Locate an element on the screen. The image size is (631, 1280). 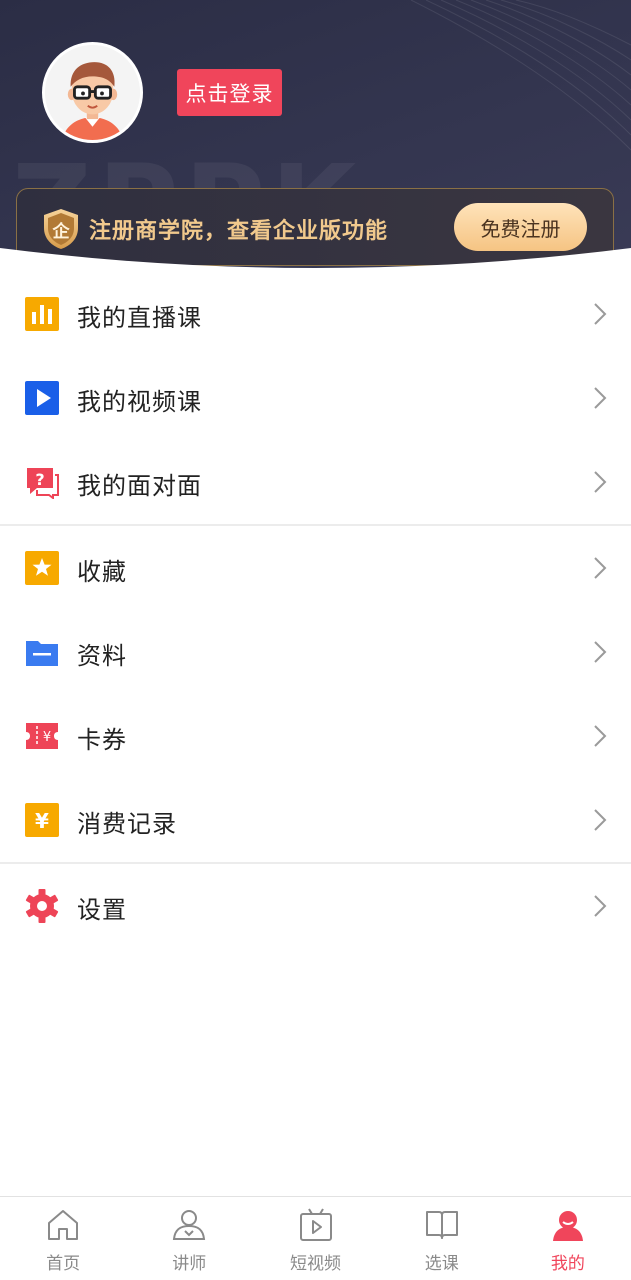
tab-short-video: 短视频 is located at coordinates (315, 1238).